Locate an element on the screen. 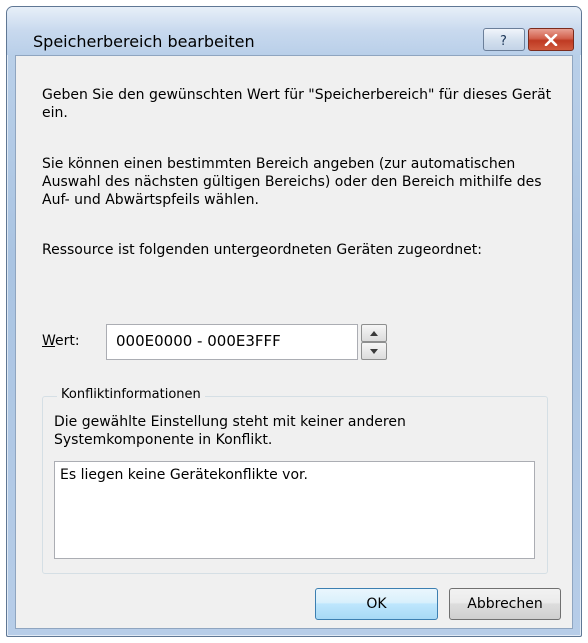 This screenshot has height=643, width=588. value-label-accelerator: W is located at coordinates (49, 341).